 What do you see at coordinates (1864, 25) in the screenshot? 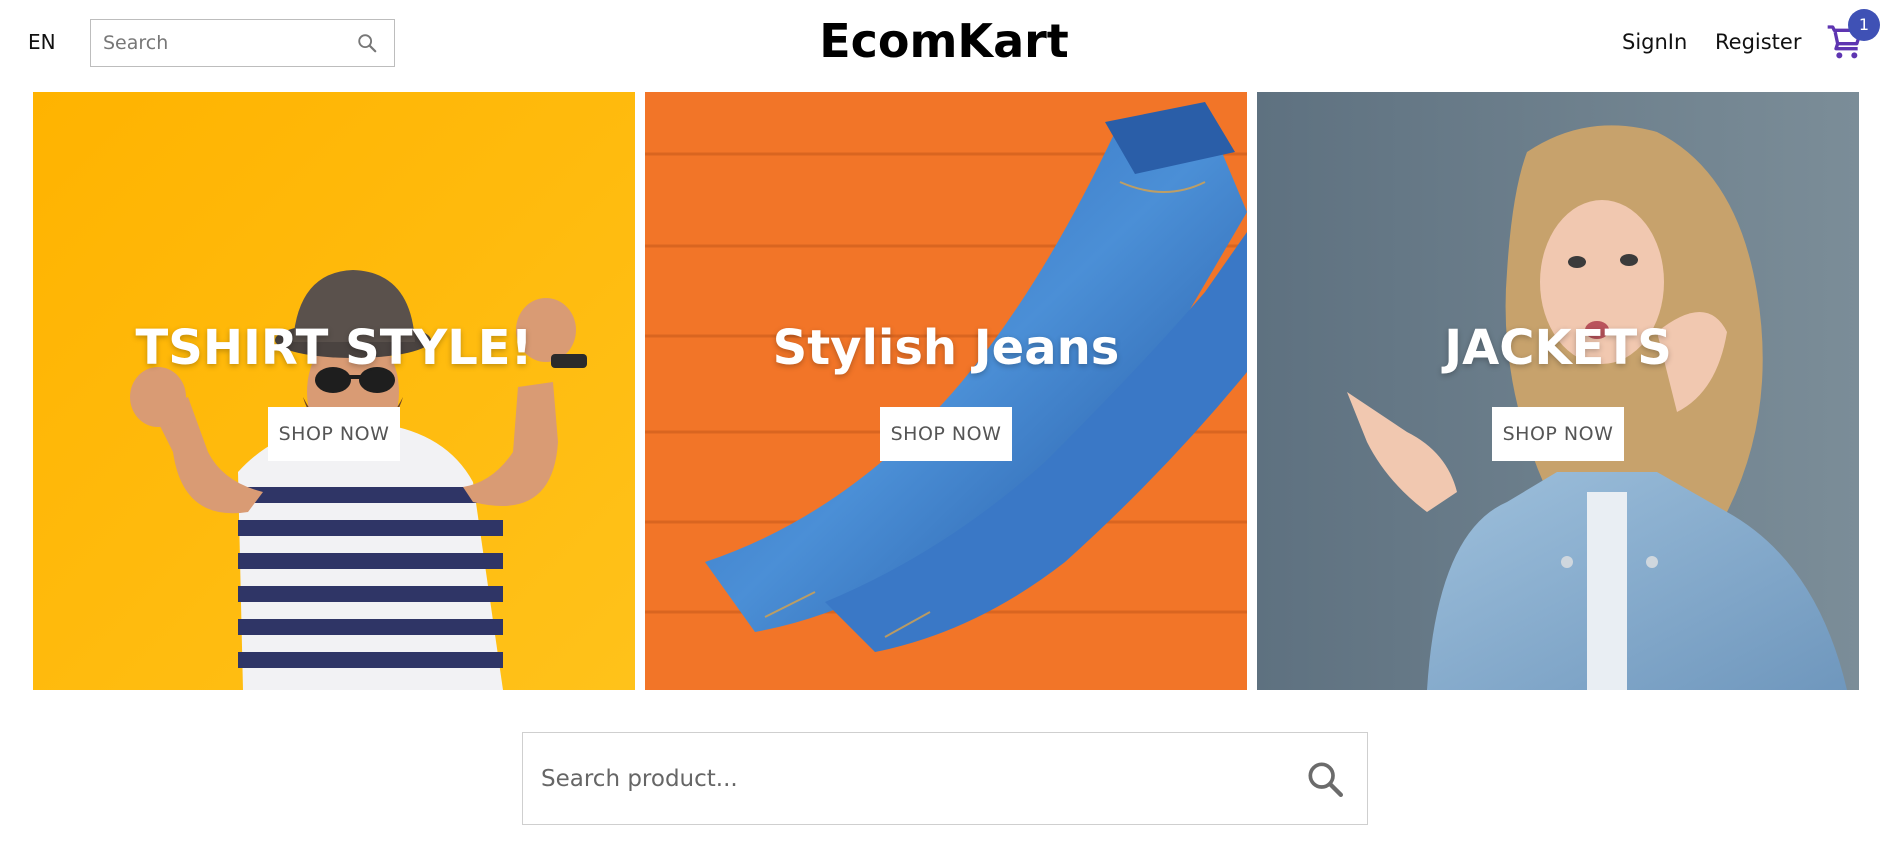
I see `cart-count-badge: 1` at bounding box center [1864, 25].